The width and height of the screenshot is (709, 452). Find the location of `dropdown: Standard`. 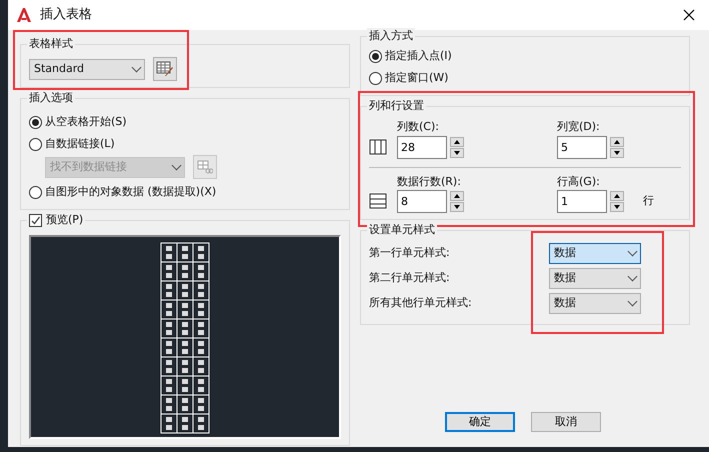

dropdown: Standard is located at coordinates (87, 69).